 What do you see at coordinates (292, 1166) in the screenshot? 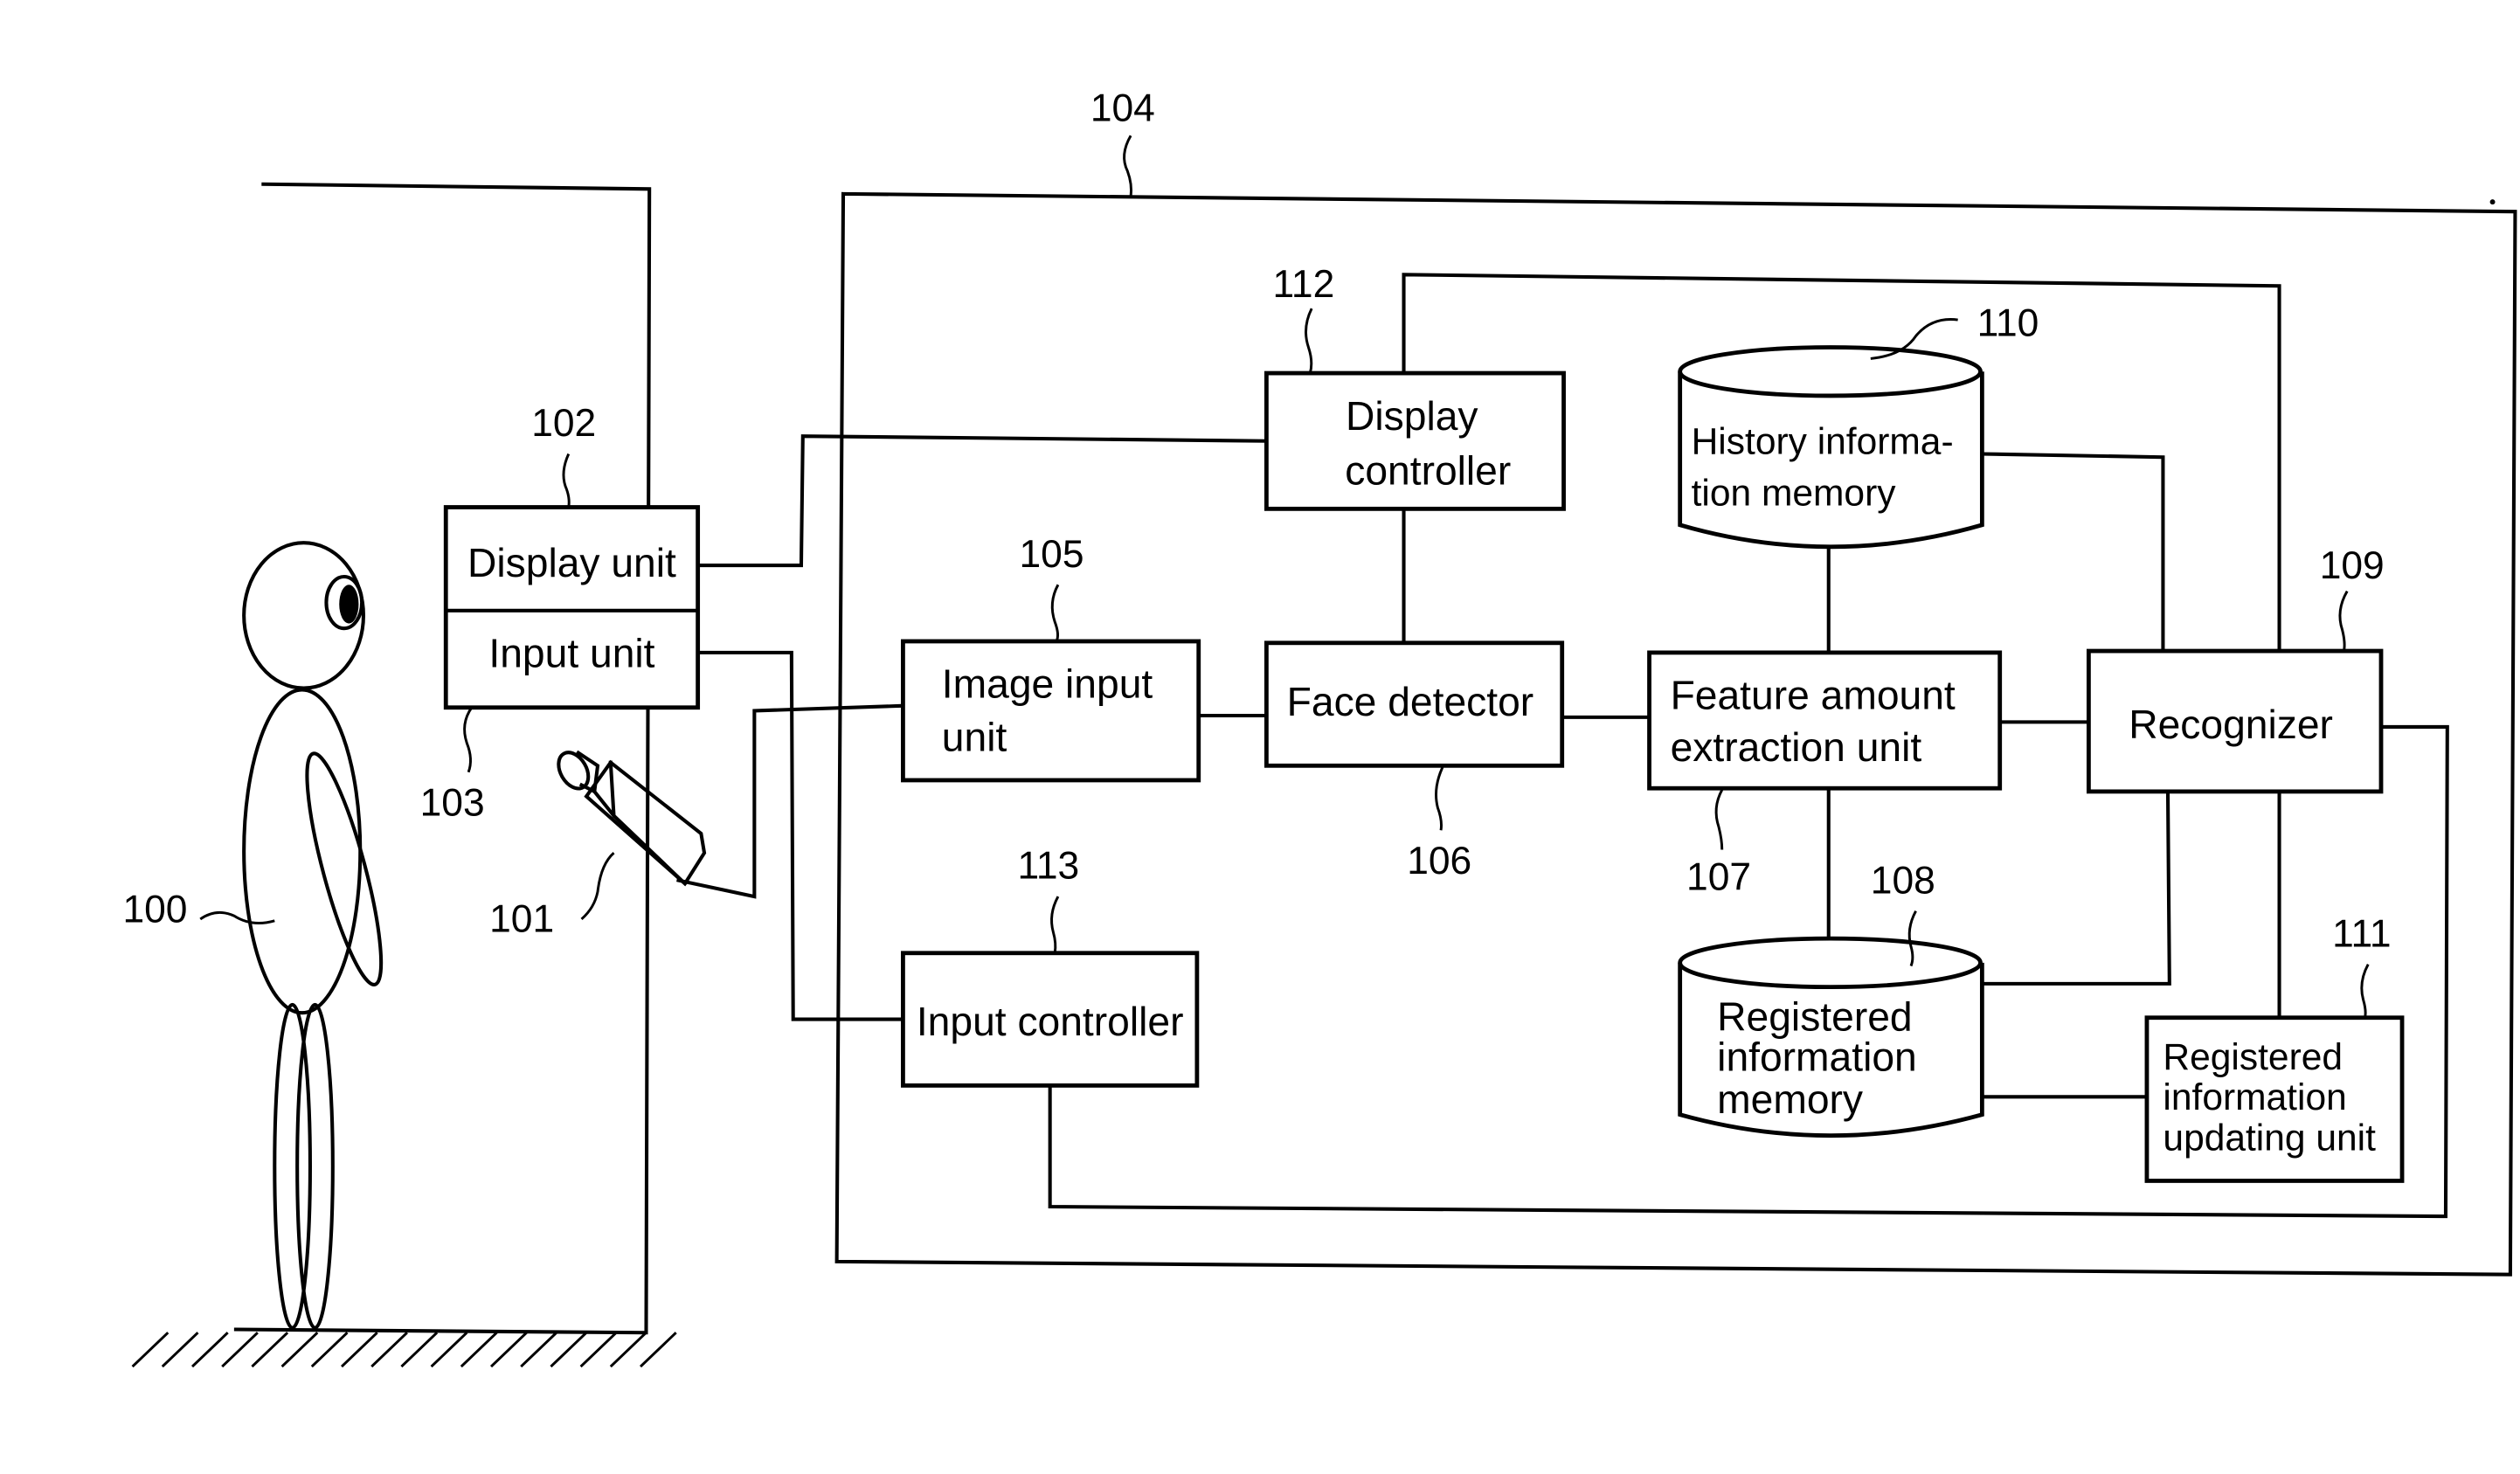
I see `person-leg-left` at bounding box center [292, 1166].